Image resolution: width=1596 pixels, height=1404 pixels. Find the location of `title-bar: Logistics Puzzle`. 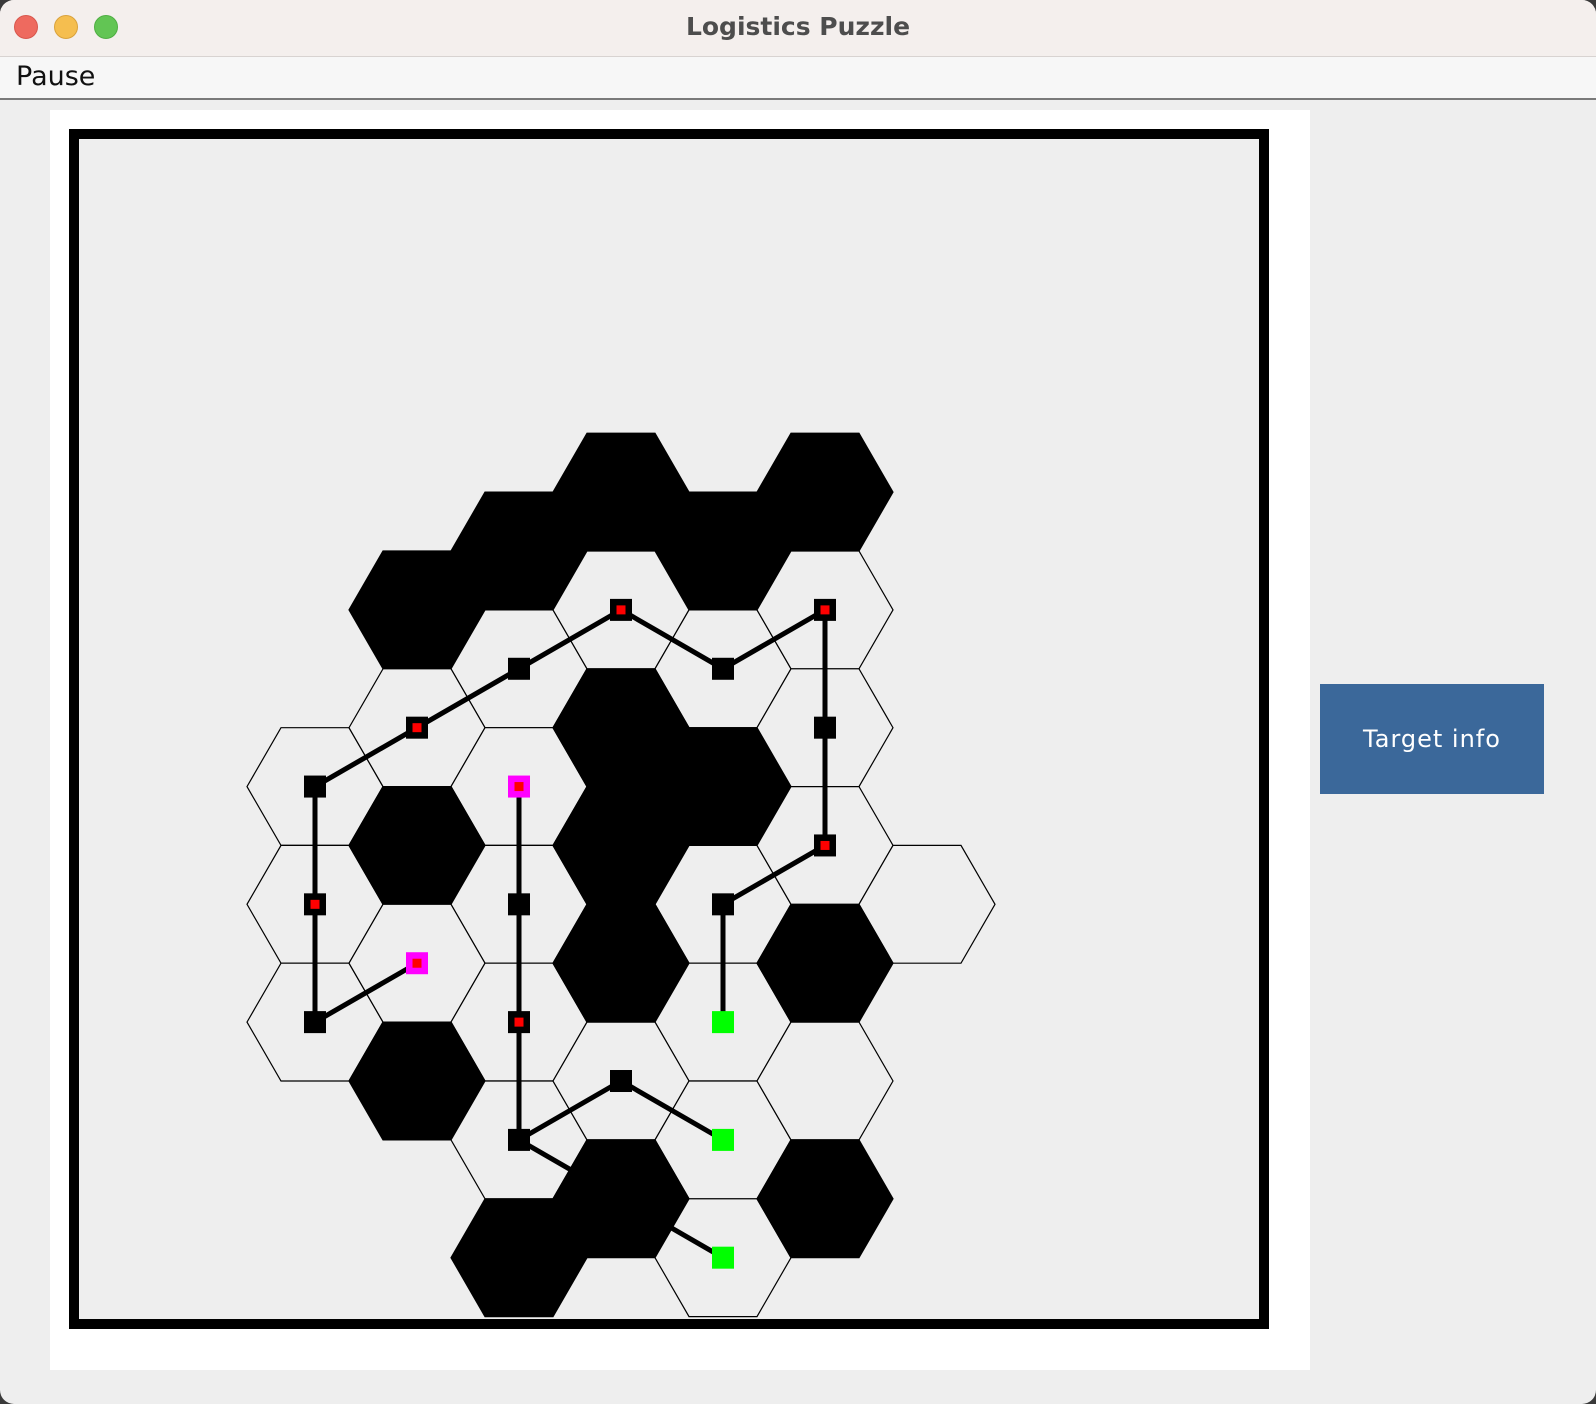

title-bar: Logistics Puzzle is located at coordinates (798, 28).